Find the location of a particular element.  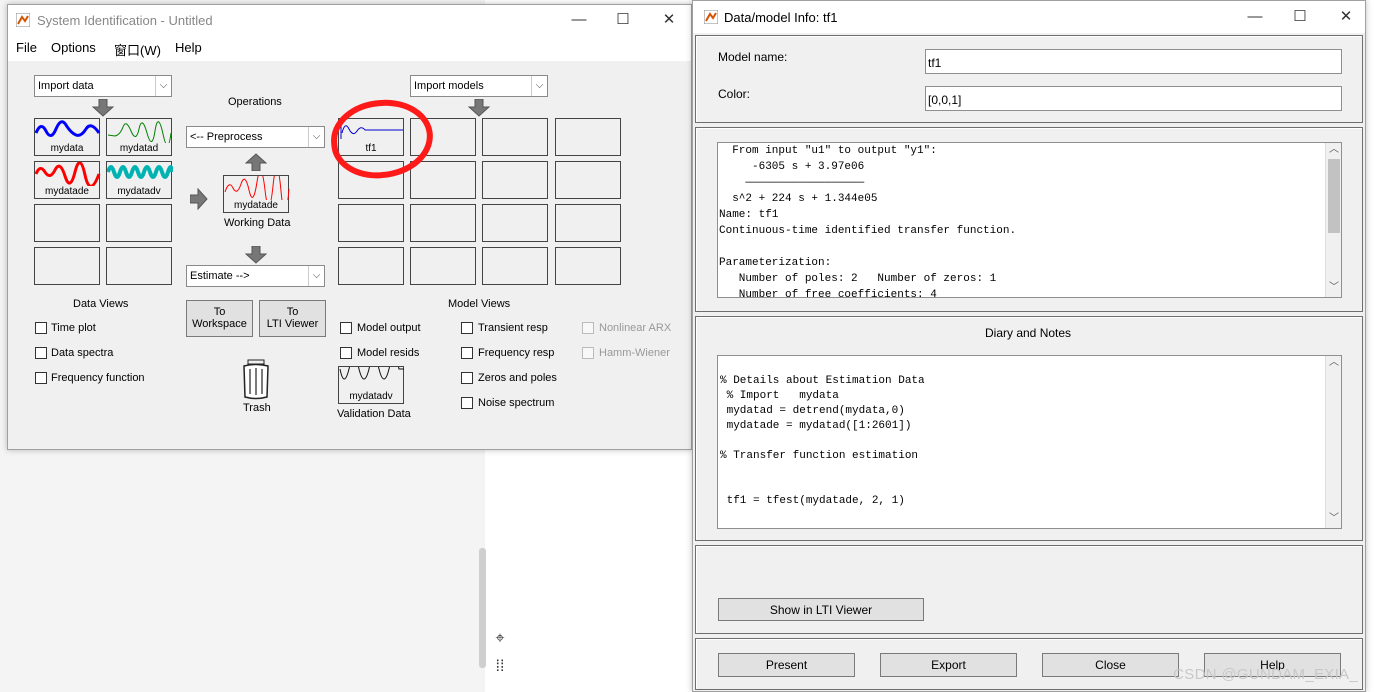

show-in-lti-viewer-button: Show in LTI Viewer is located at coordinates (821, 609).